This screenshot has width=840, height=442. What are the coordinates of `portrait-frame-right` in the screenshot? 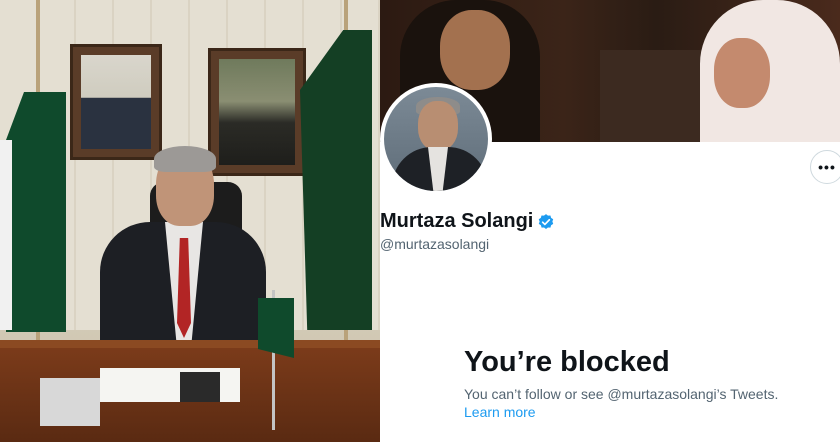 It's located at (257, 112).